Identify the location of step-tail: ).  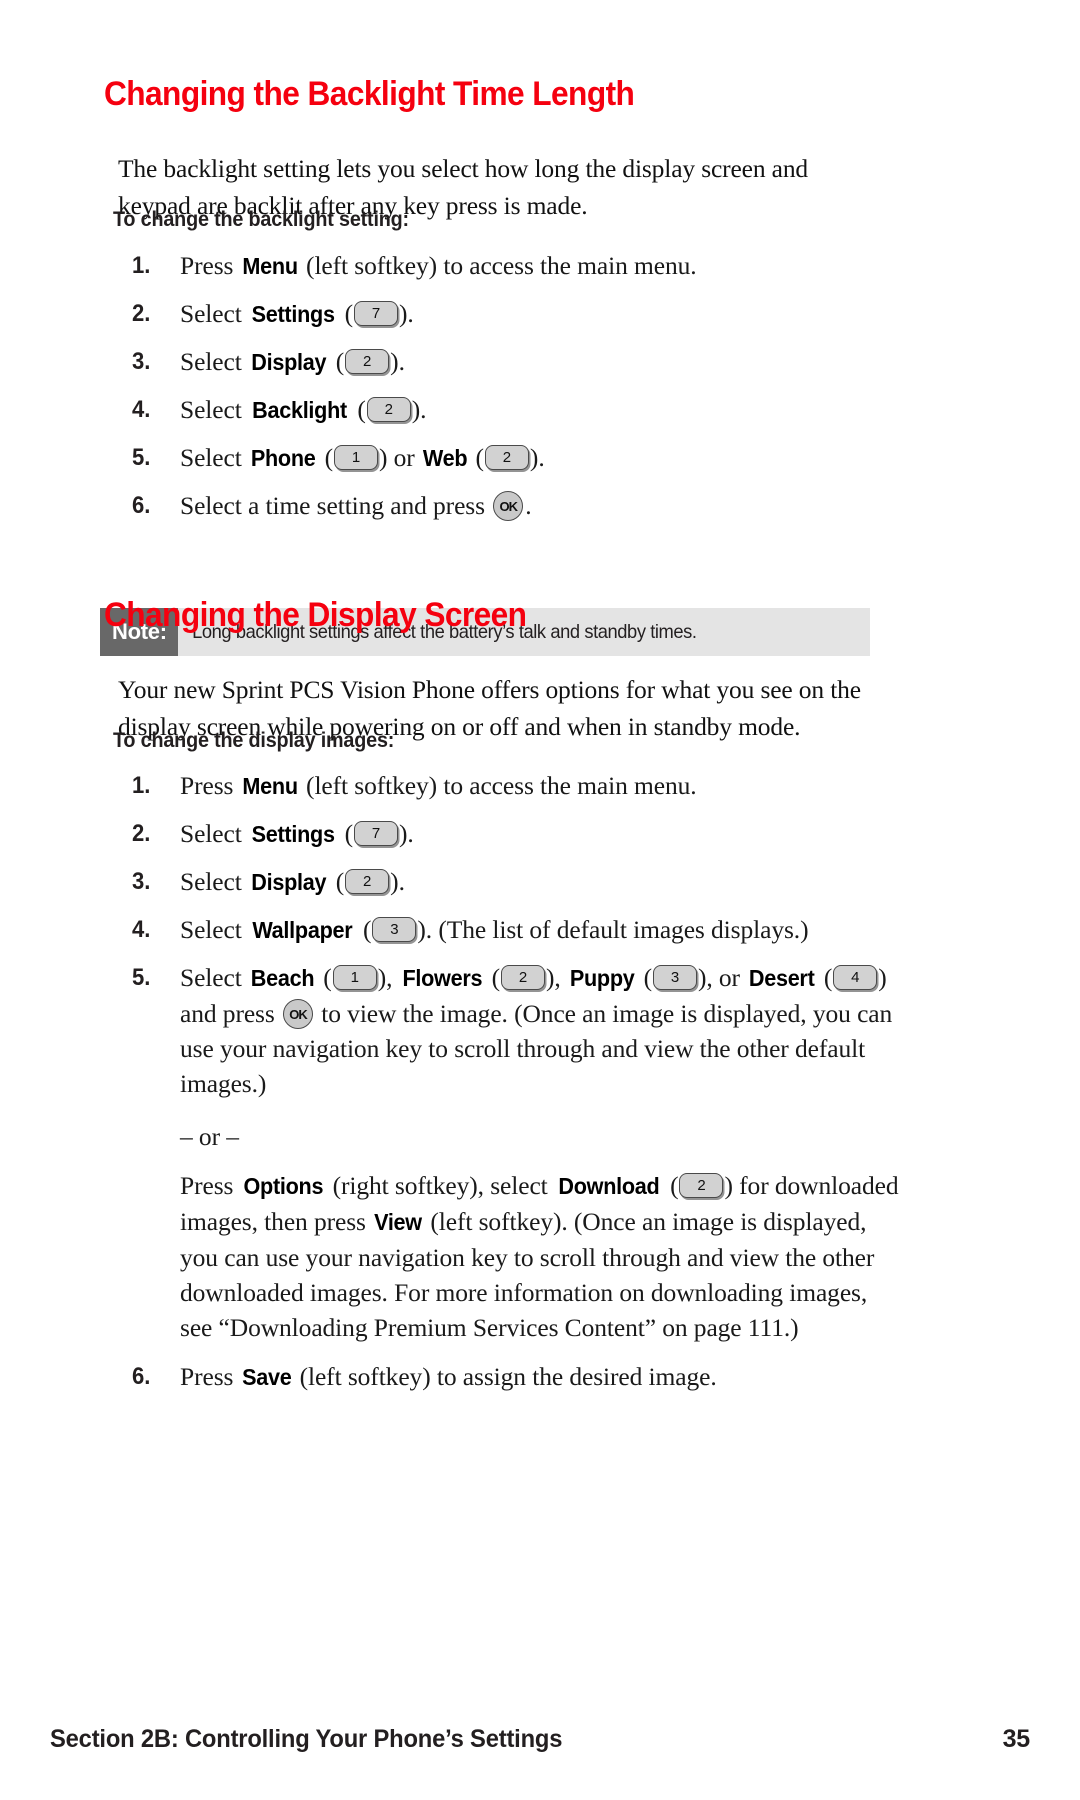
(882, 977).